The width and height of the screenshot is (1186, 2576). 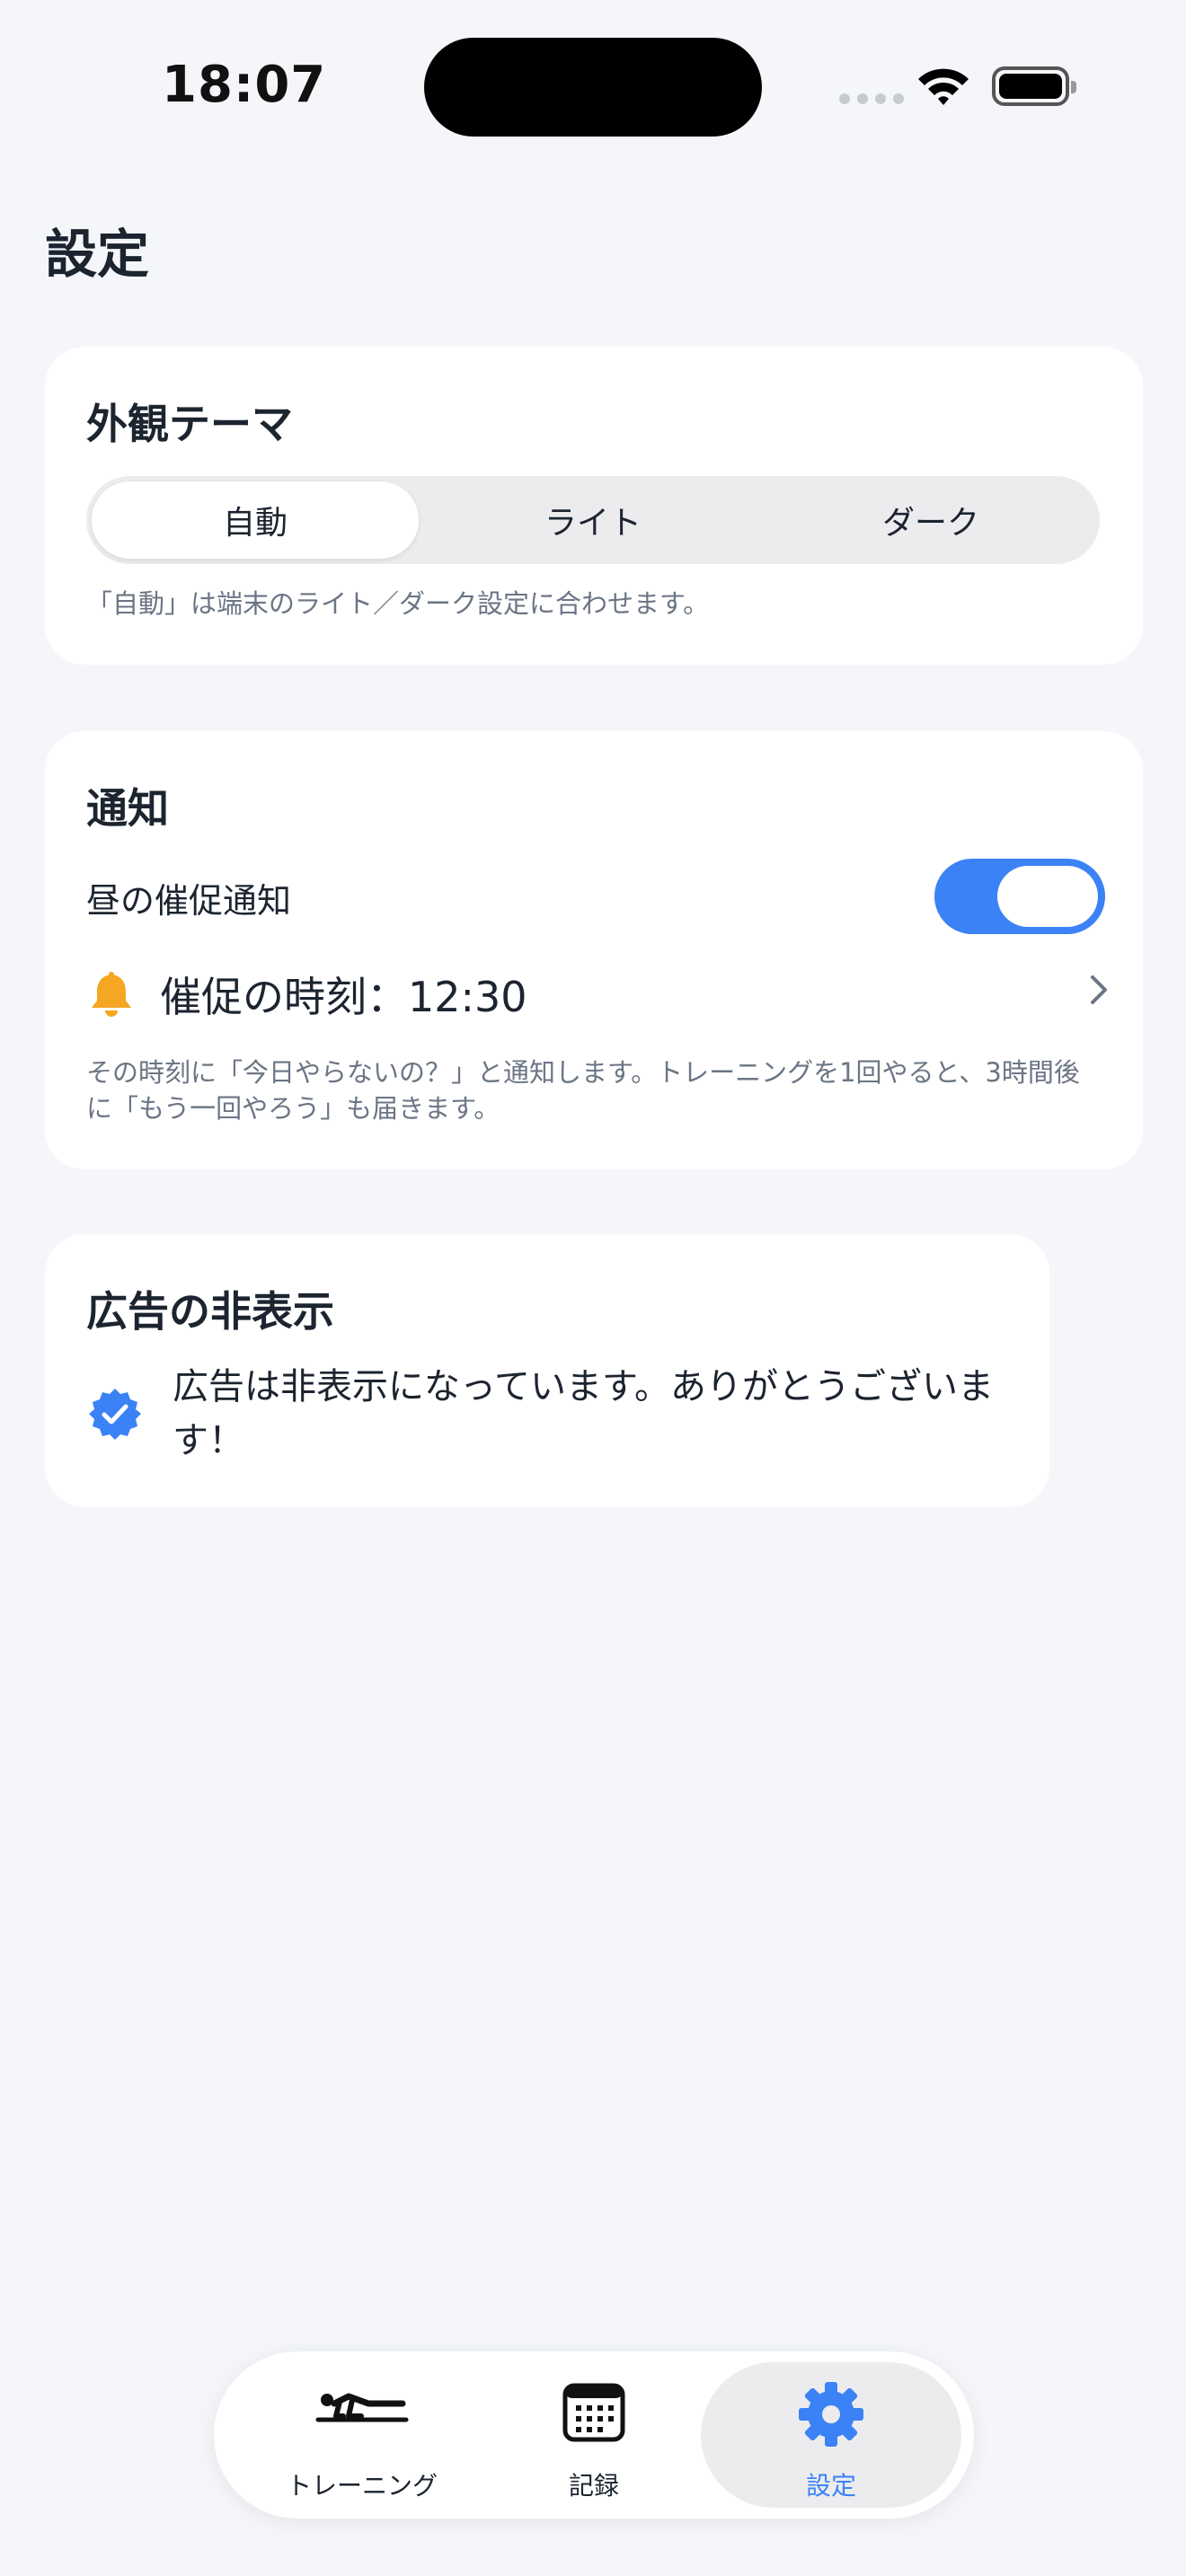 I want to click on status-bar: 18:07, so click(x=593, y=85).